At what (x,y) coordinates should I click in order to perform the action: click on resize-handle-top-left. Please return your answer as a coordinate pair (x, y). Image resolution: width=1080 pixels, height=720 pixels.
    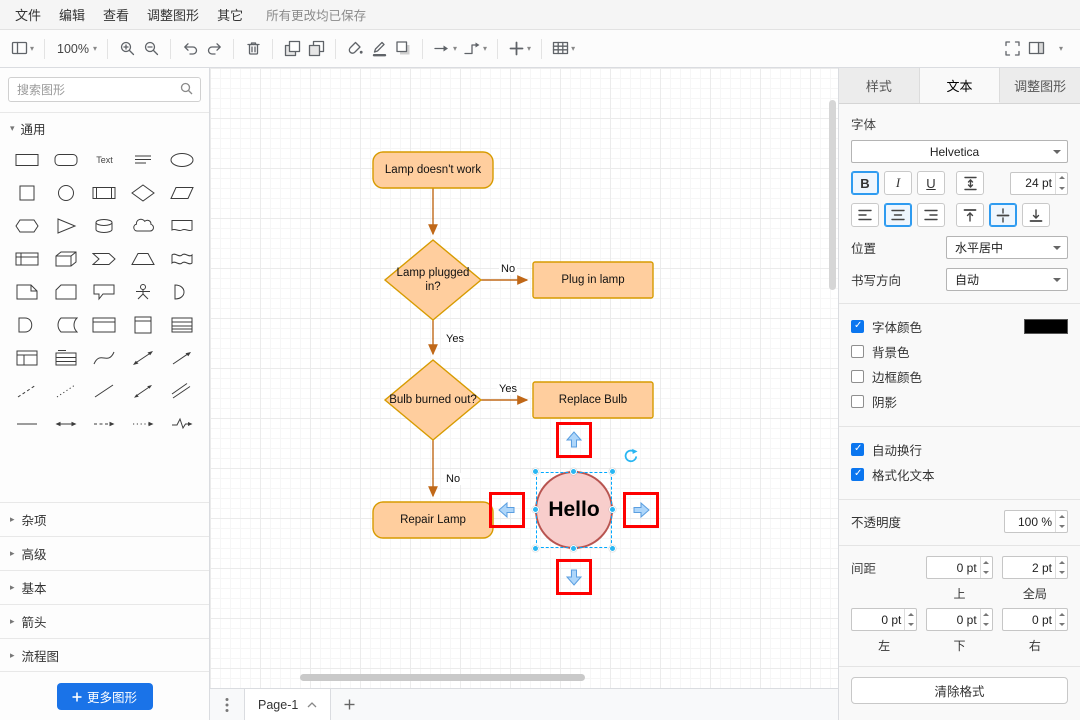
    Looking at the image, I should click on (535, 471).